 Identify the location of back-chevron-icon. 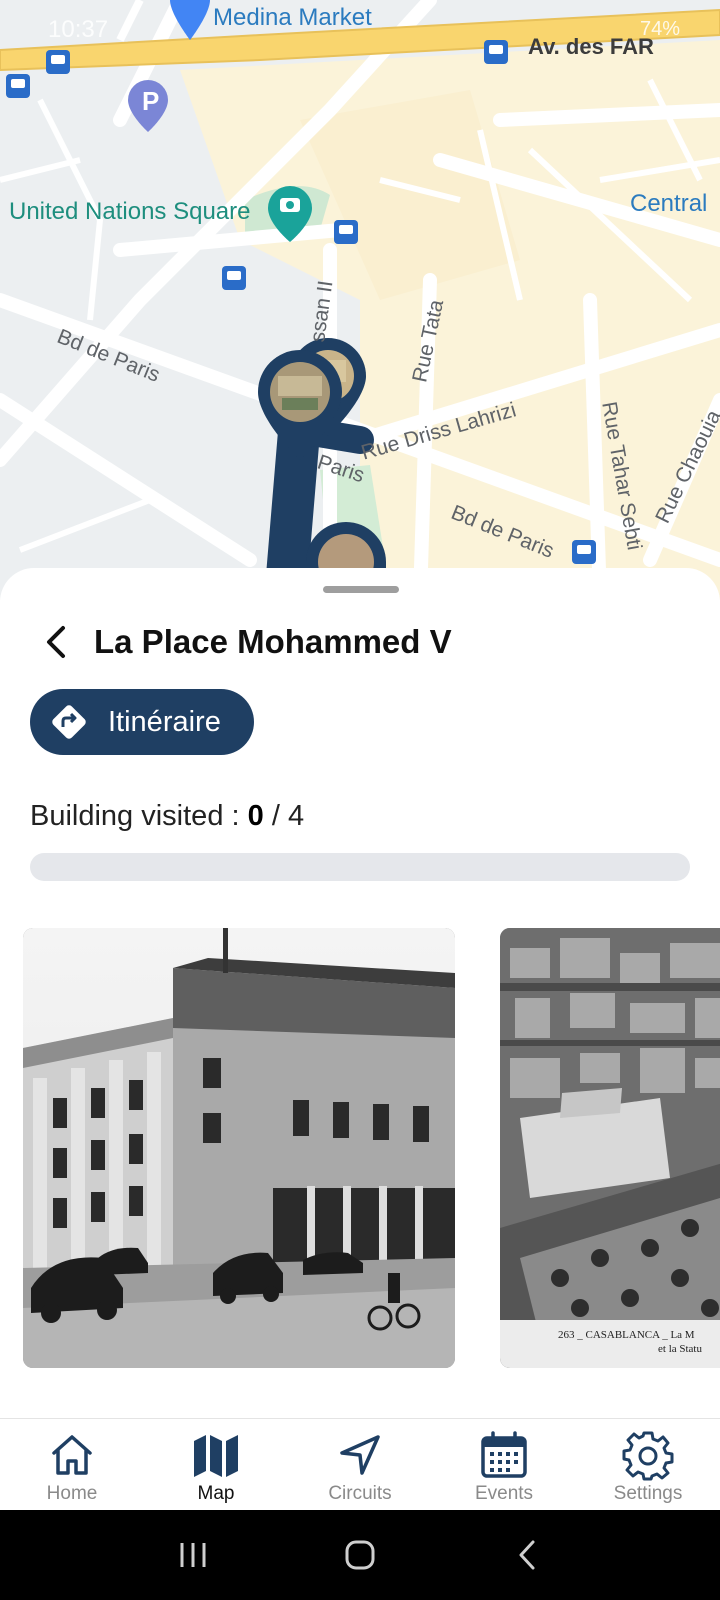
(527, 1555).